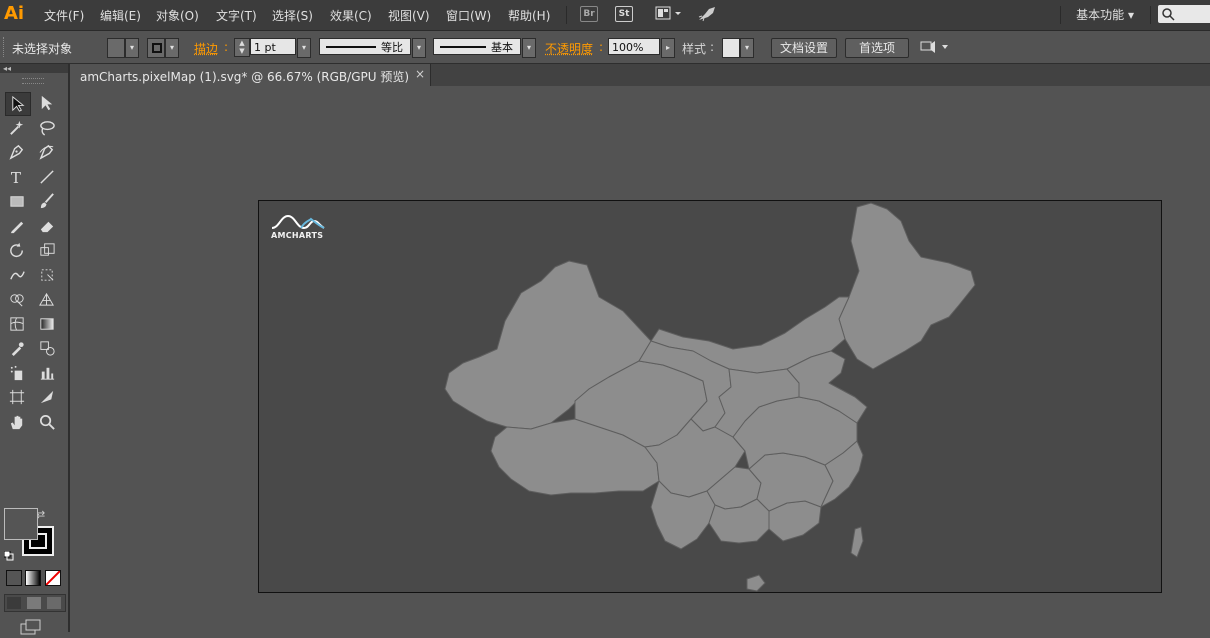 Image resolution: width=1210 pixels, height=638 pixels. Describe the element at coordinates (18, 104) in the screenshot. I see `selection-tool` at that location.